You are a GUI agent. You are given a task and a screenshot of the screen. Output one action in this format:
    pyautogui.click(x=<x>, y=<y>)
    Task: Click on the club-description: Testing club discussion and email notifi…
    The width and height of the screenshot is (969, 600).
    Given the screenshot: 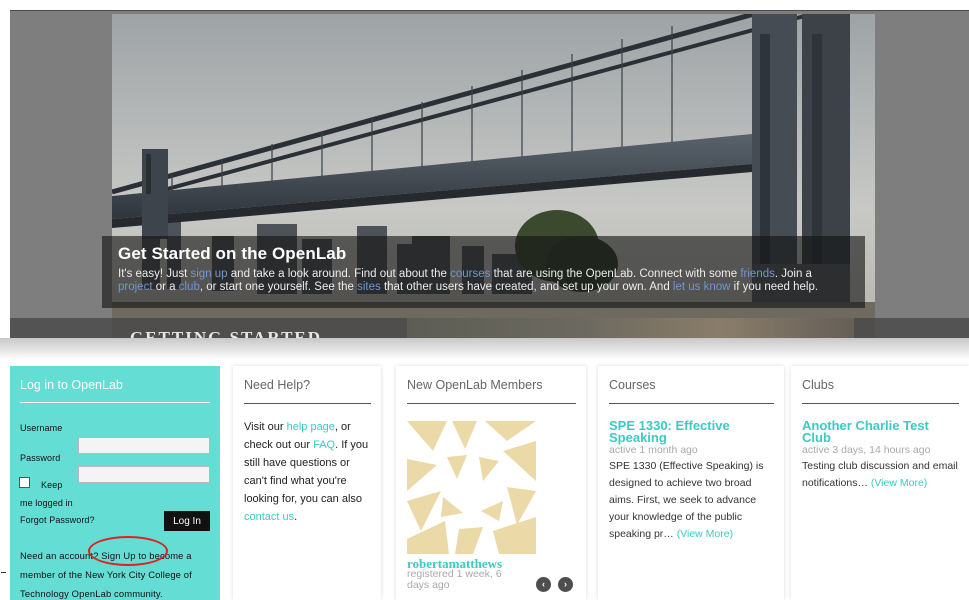 What is the action you would take?
    pyautogui.click(x=880, y=474)
    